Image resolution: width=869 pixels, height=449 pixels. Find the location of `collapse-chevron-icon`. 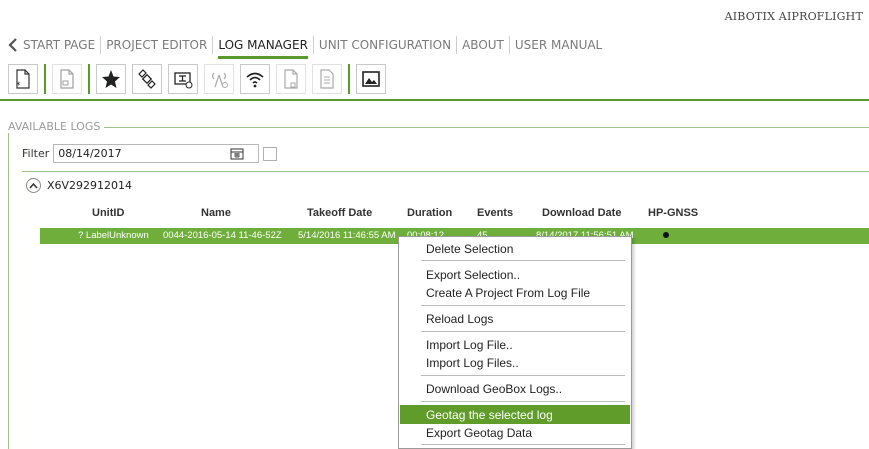

collapse-chevron-icon is located at coordinates (33, 185).